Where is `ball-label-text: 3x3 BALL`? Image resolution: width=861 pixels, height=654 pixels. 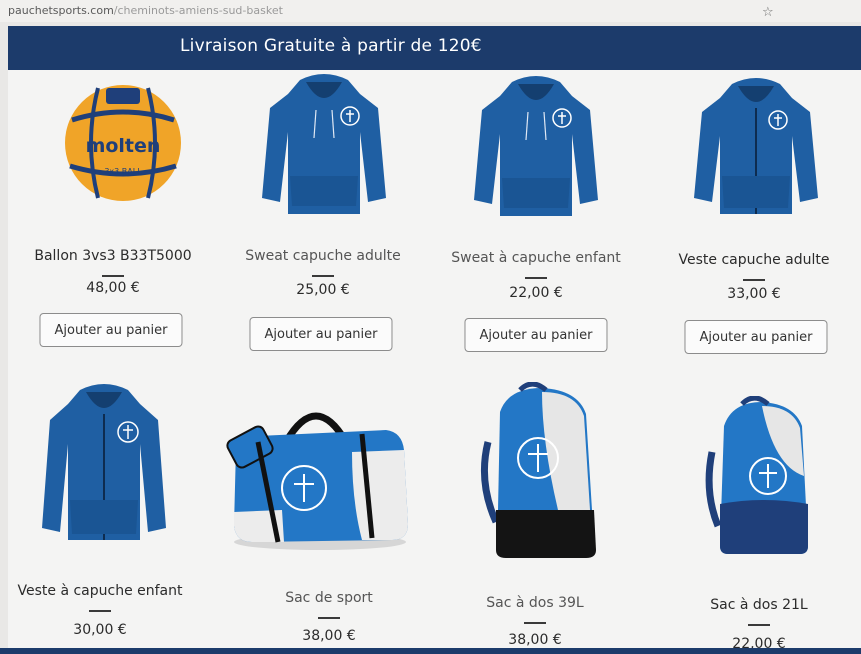 ball-label-text: 3x3 BALL is located at coordinates (123, 171).